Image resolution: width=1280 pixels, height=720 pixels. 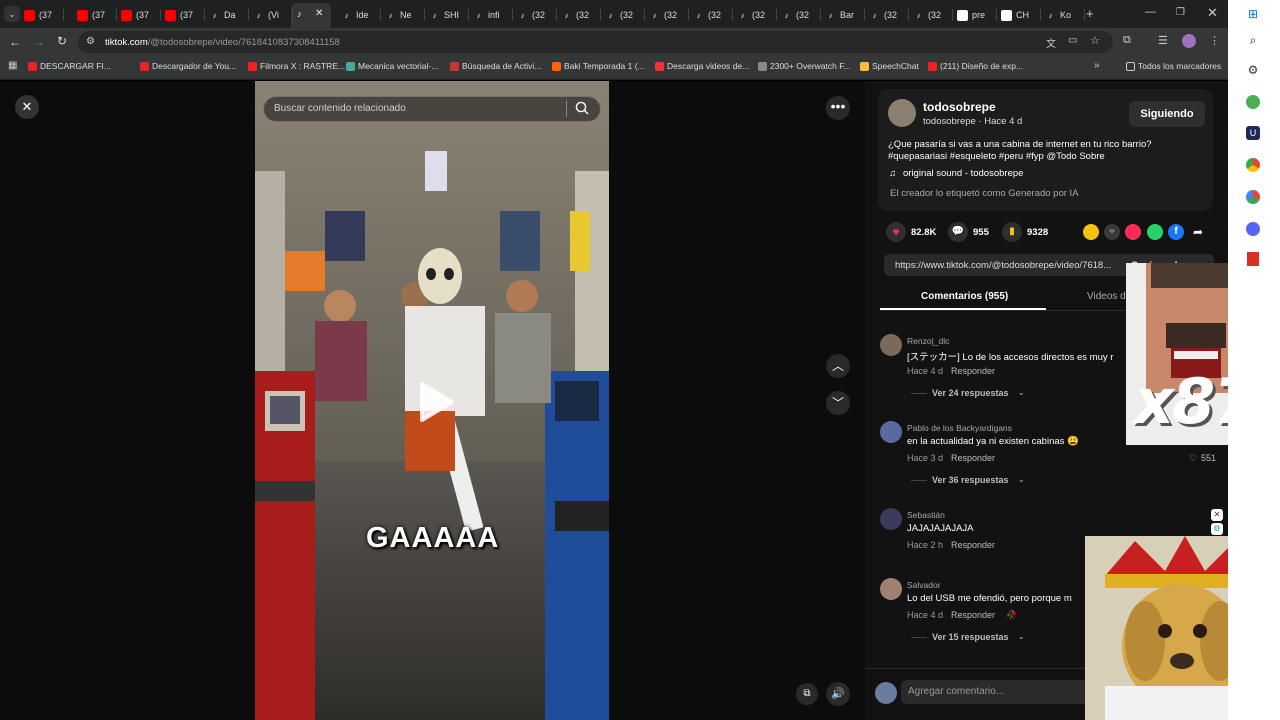 I want to click on profile-avatar, so click(x=1189, y=41).